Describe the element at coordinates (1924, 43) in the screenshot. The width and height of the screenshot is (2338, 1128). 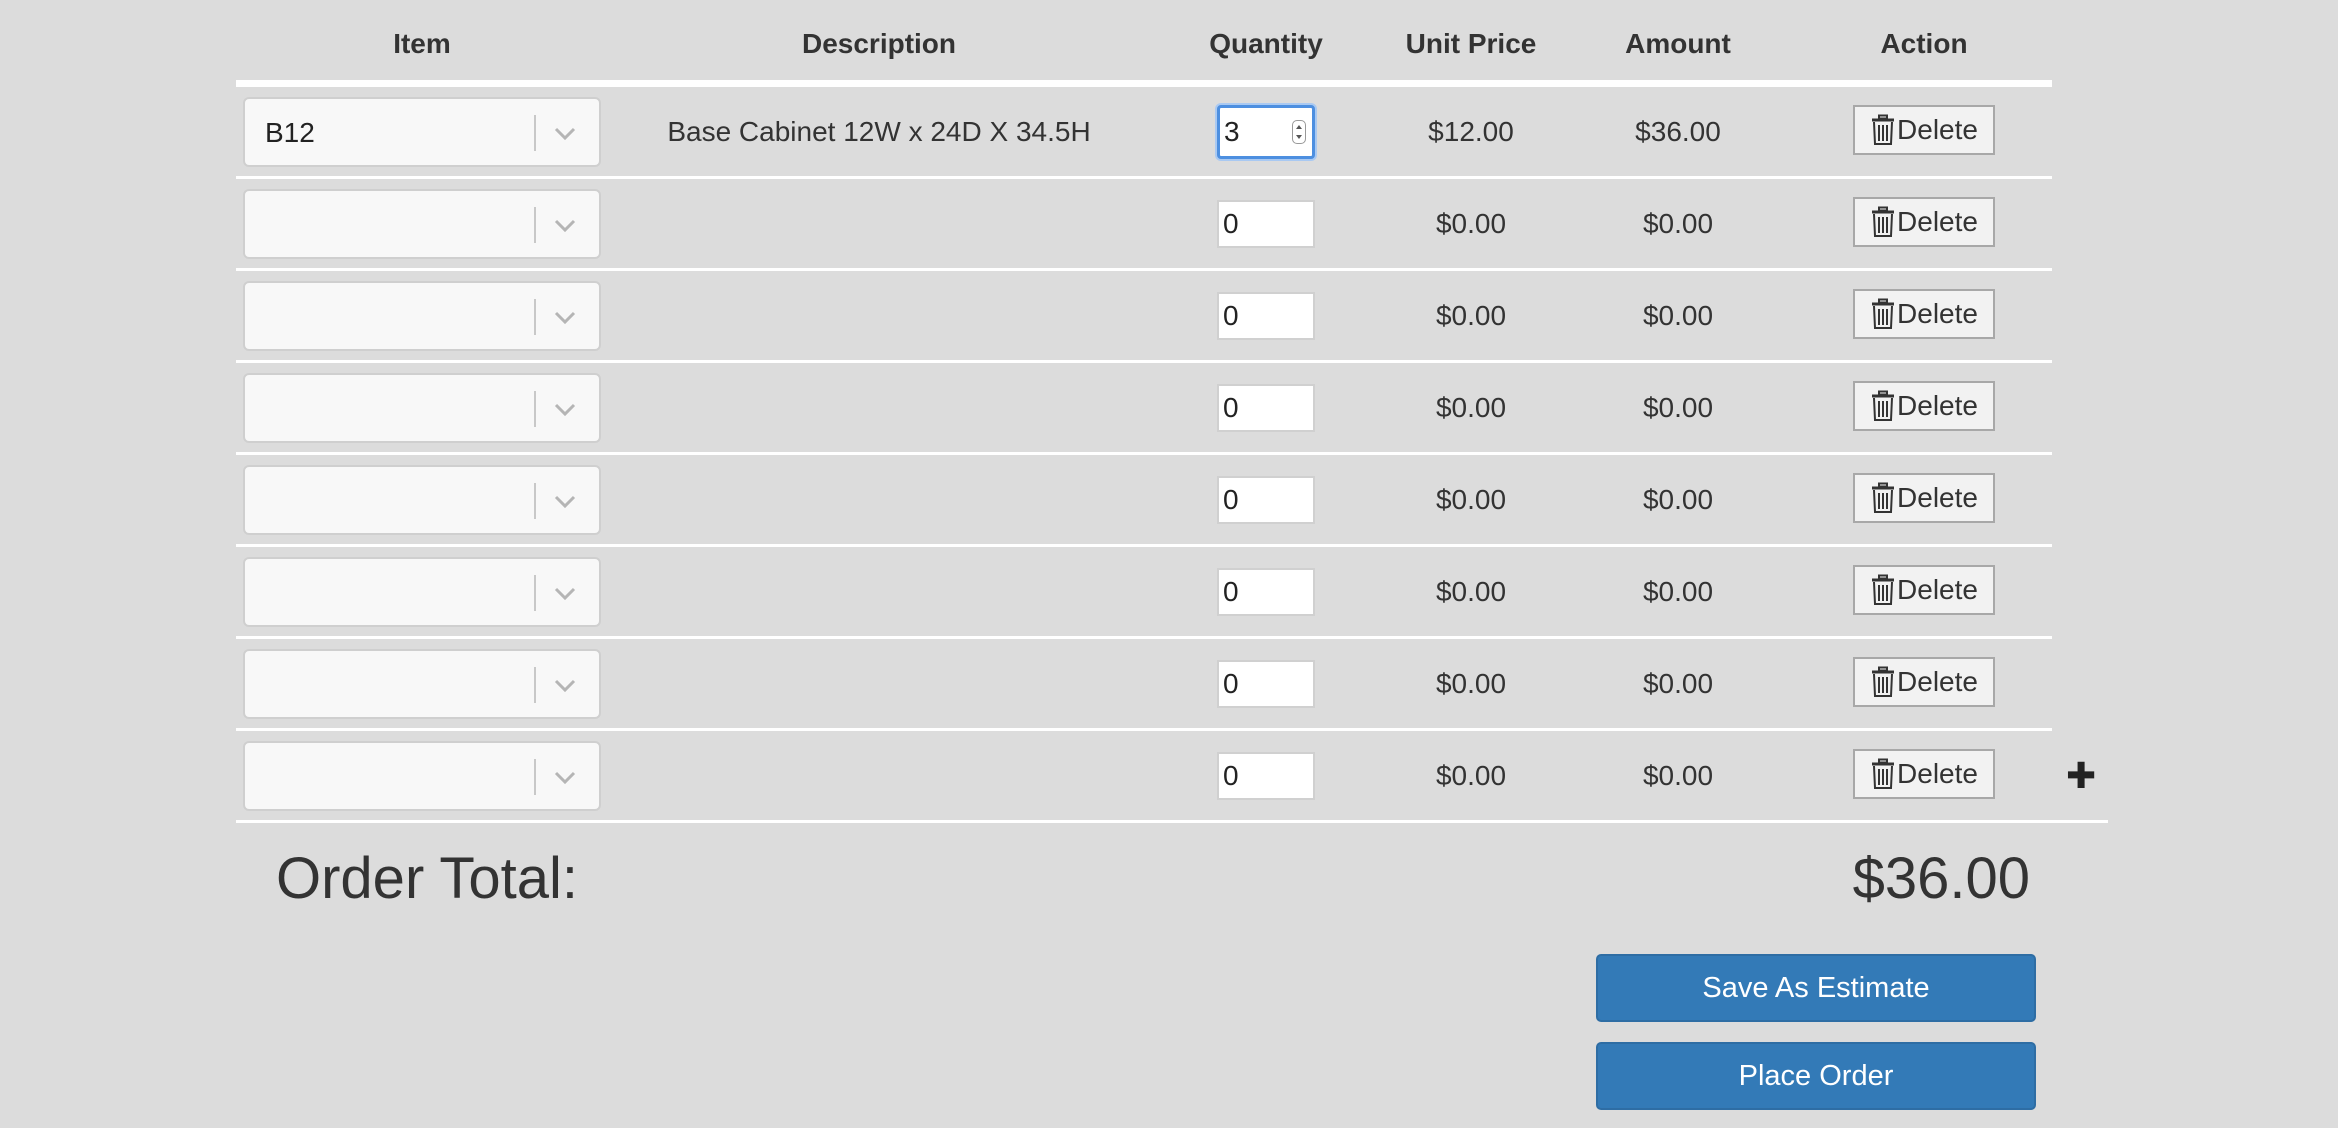
I see `header-action: Action` at that location.